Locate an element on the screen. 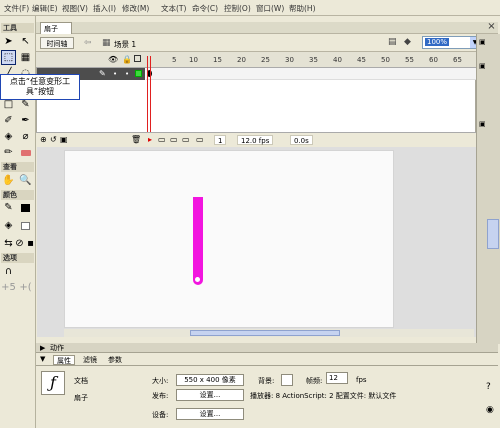  eye-icon: 👁 is located at coordinates (113, 59).